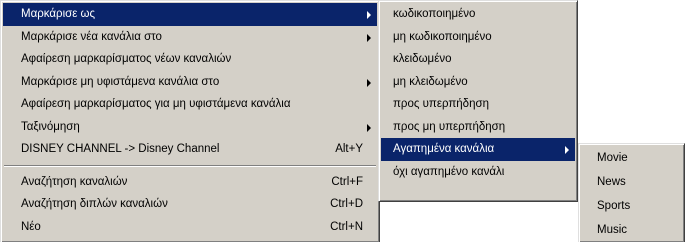 The image size is (685, 242). Describe the element at coordinates (91, 36) in the screenshot. I see `menu-item-label: Μαρκάρισε νέα κανάλια στο` at that location.